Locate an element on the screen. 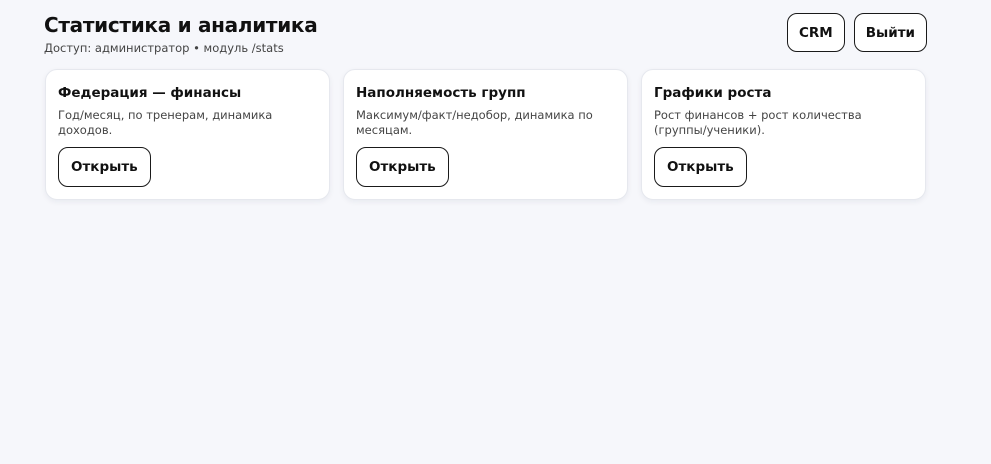  crm-button: CRM is located at coordinates (816, 32).